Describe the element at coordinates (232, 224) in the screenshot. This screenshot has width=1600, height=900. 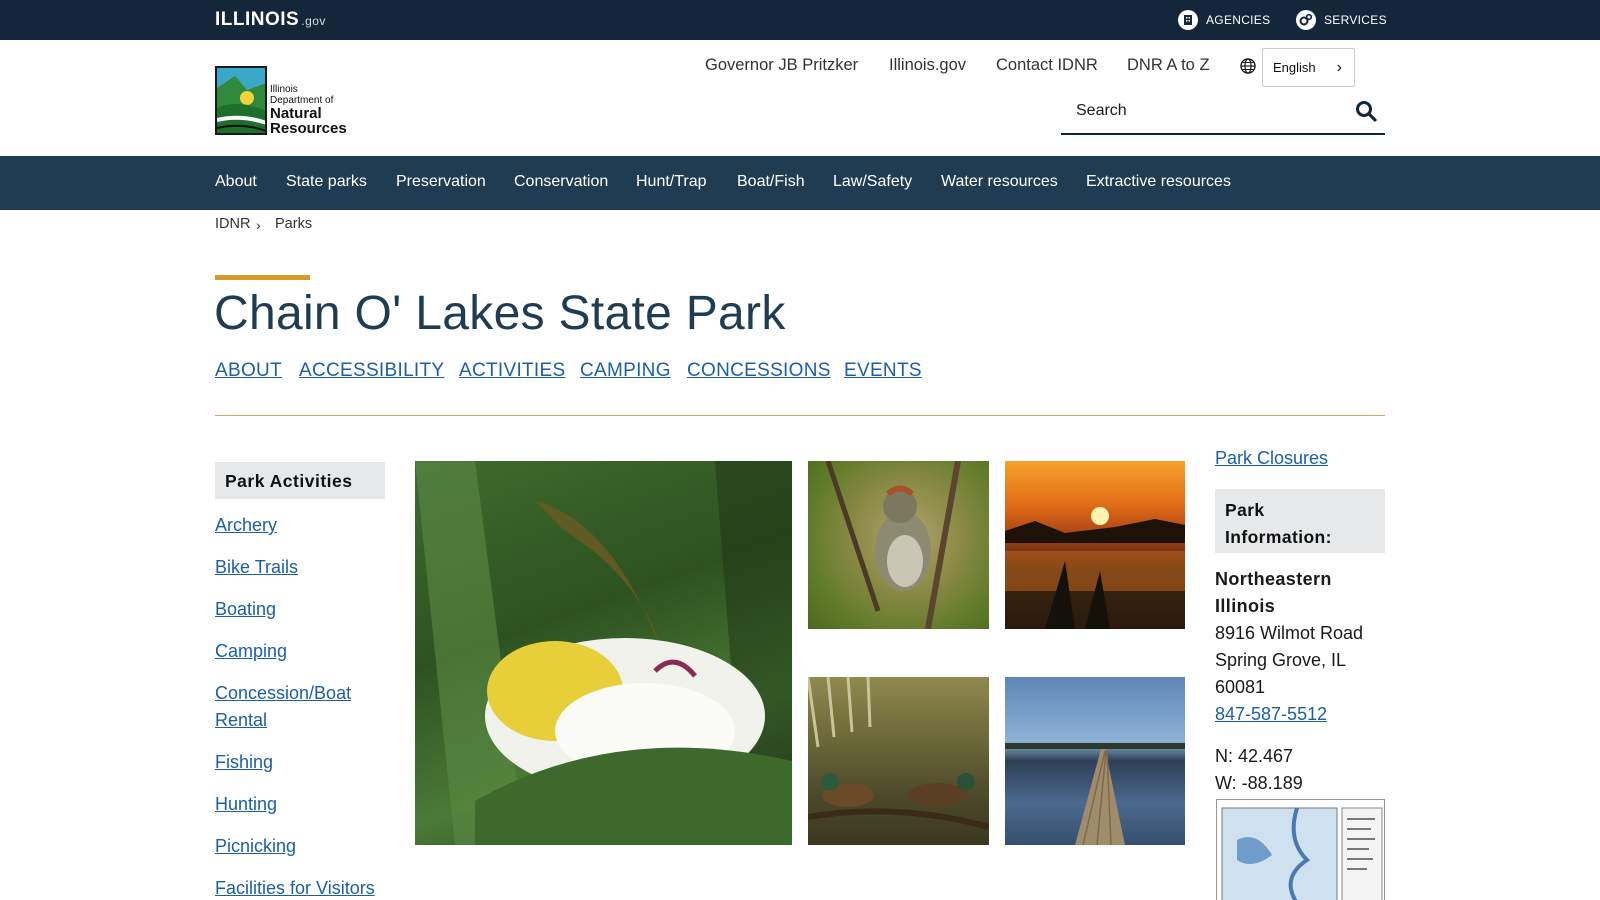
I see `breadcrumb-idnr: IDNR` at that location.